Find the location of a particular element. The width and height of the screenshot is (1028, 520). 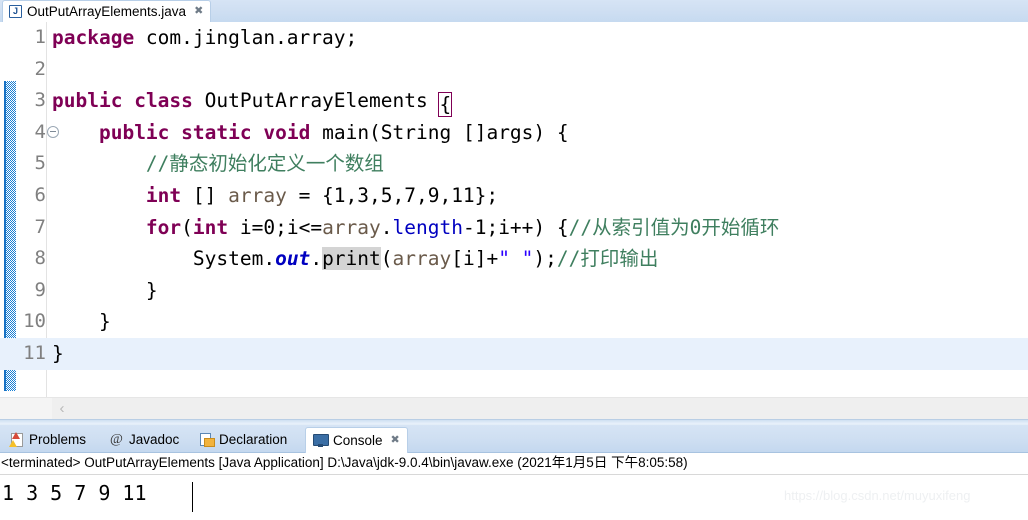

code-line: 8 System.out.print(array[i]+" ");//打印输出 is located at coordinates (514, 259).